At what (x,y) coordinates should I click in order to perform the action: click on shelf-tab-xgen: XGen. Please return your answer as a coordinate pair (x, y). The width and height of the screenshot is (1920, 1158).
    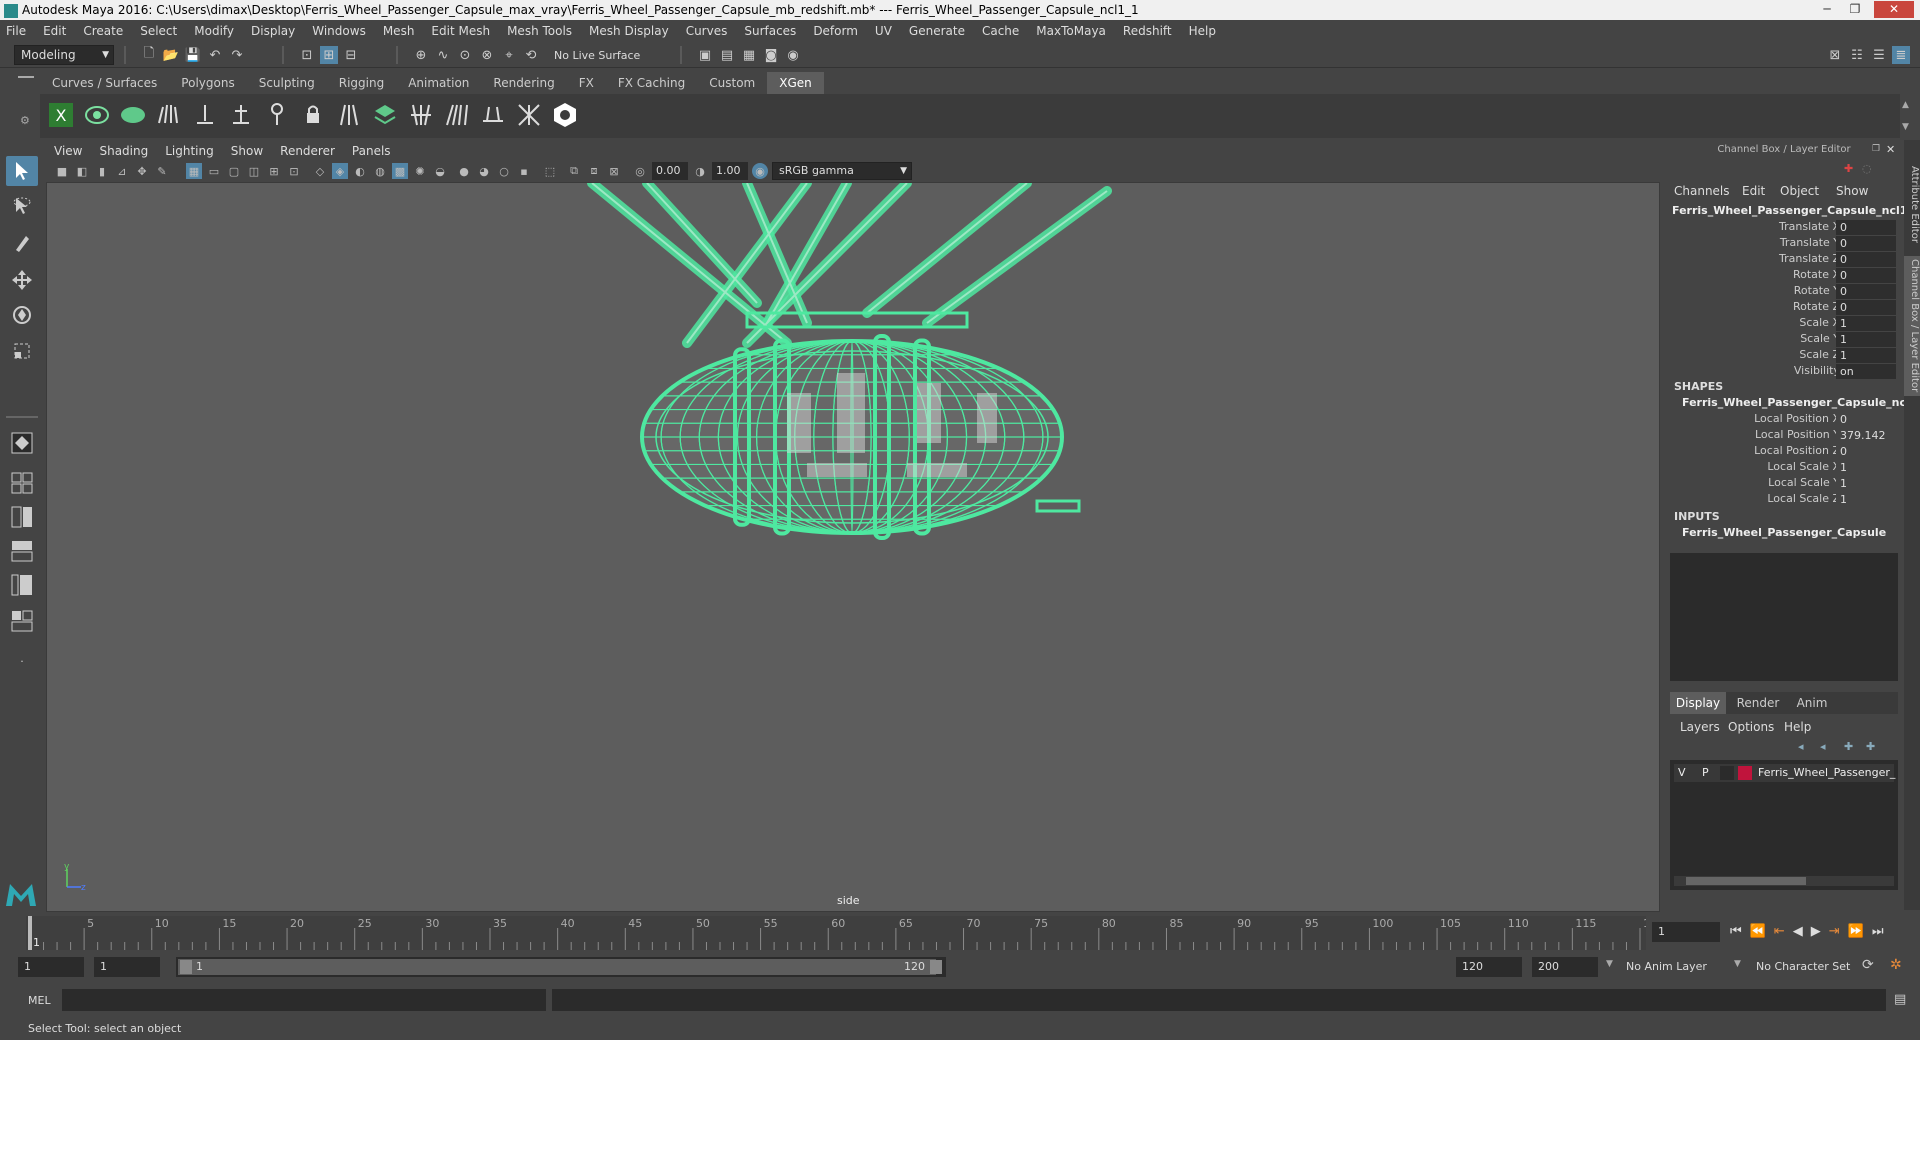
    Looking at the image, I should click on (795, 83).